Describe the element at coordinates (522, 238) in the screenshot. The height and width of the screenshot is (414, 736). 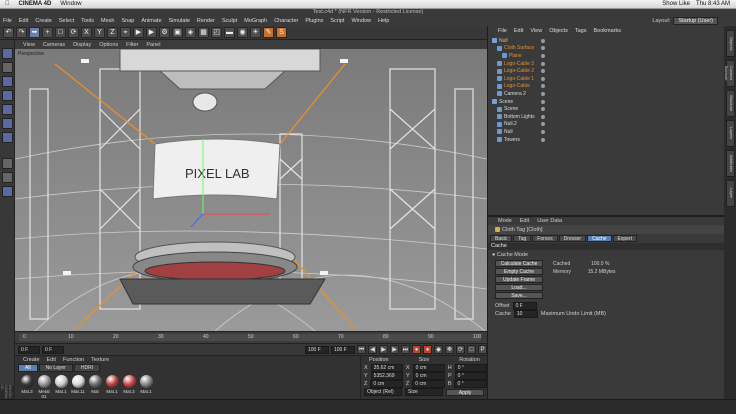
I see `attribute-tab-tag: Tag` at that location.